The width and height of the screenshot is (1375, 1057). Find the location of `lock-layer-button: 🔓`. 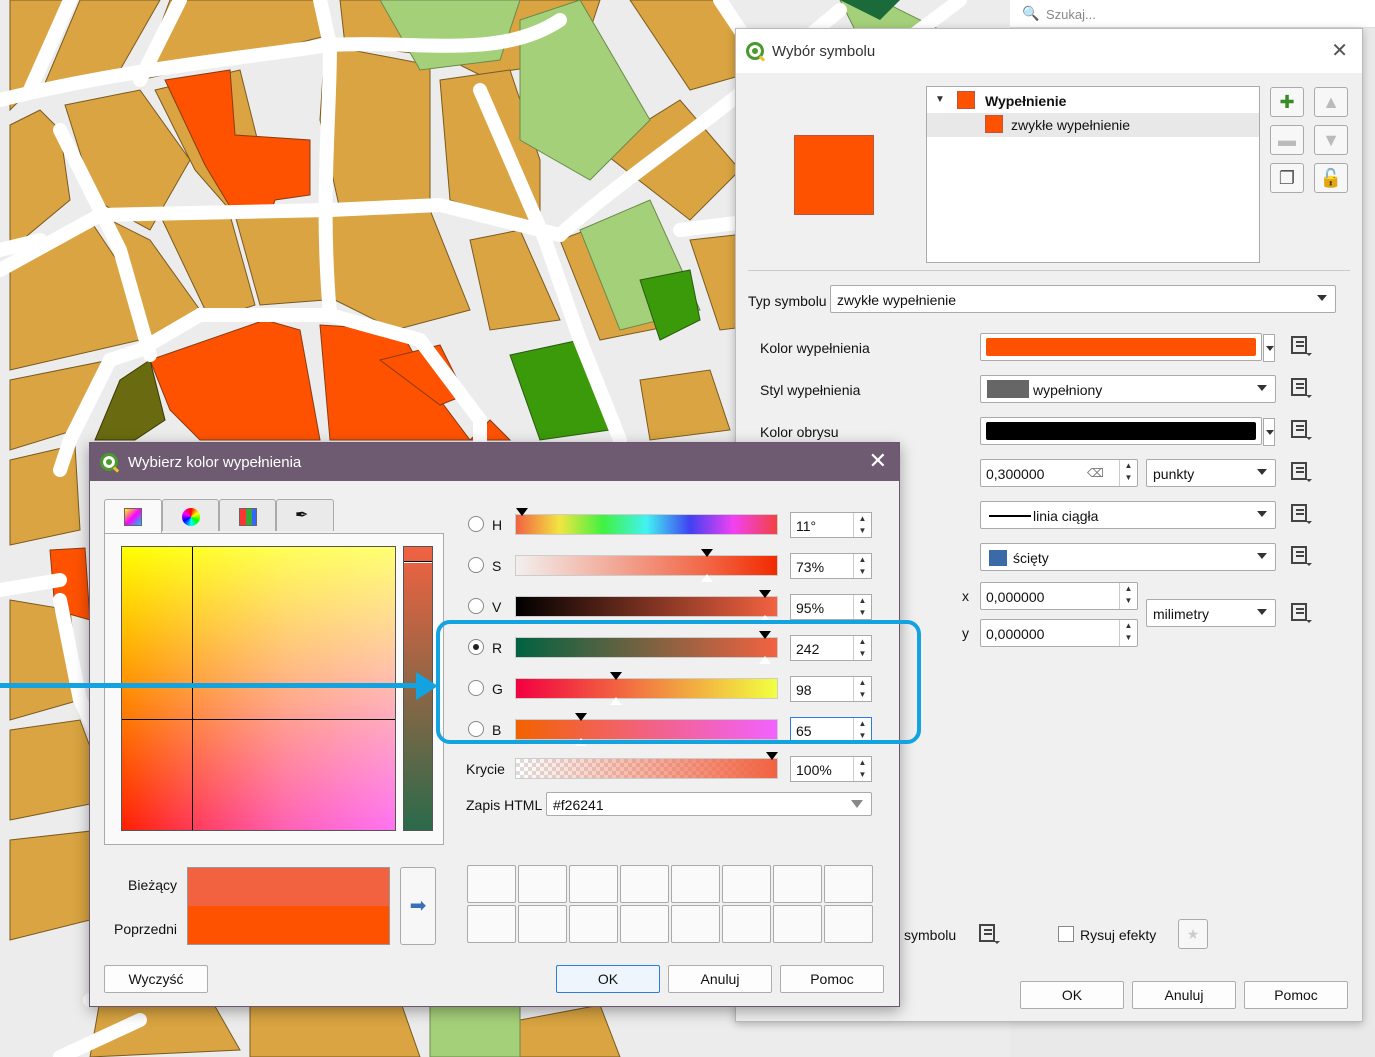

lock-layer-button: 🔓 is located at coordinates (1331, 178).